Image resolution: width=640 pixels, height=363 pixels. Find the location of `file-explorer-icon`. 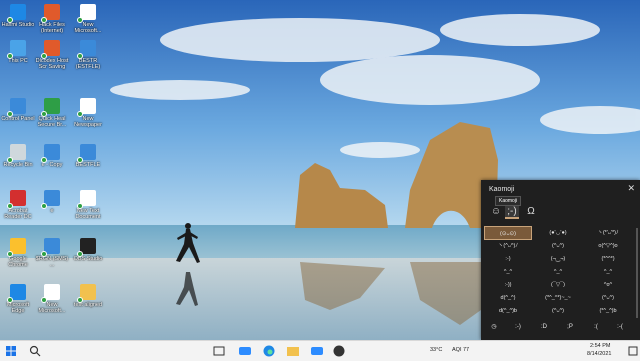

file-explorer-icon is located at coordinates (293, 351).